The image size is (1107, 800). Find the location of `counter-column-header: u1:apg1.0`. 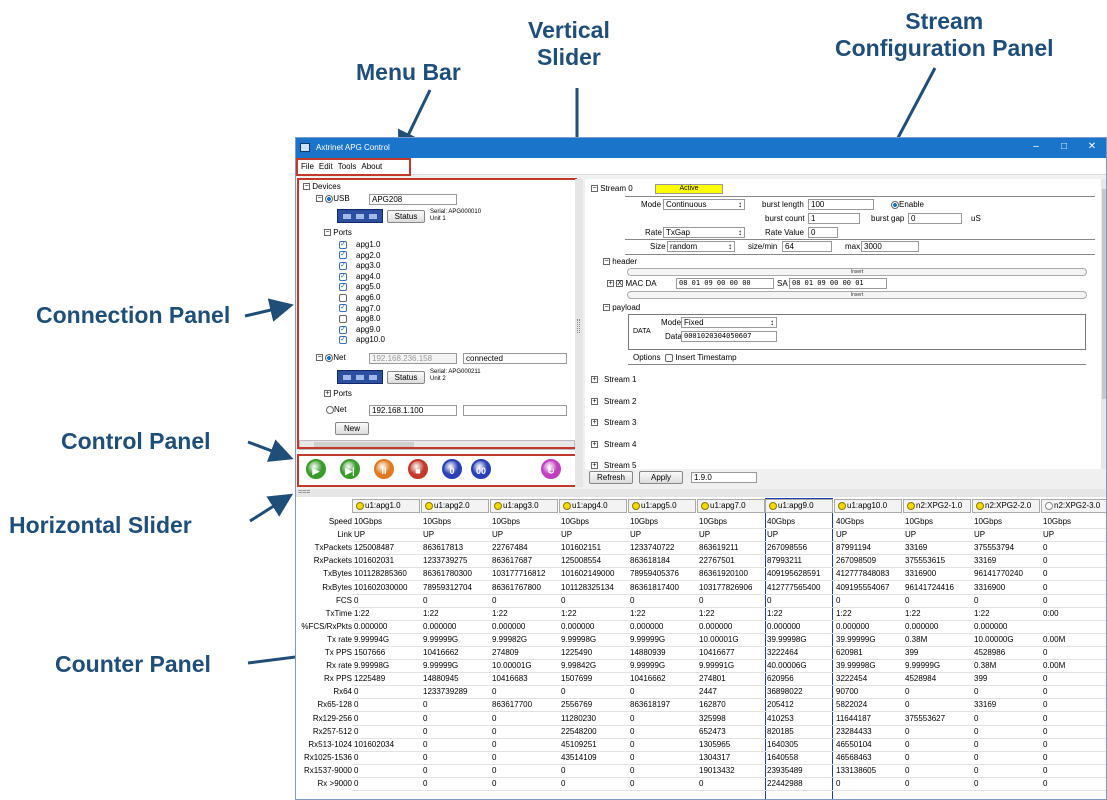

counter-column-header: u1:apg1.0 is located at coordinates (386, 506).